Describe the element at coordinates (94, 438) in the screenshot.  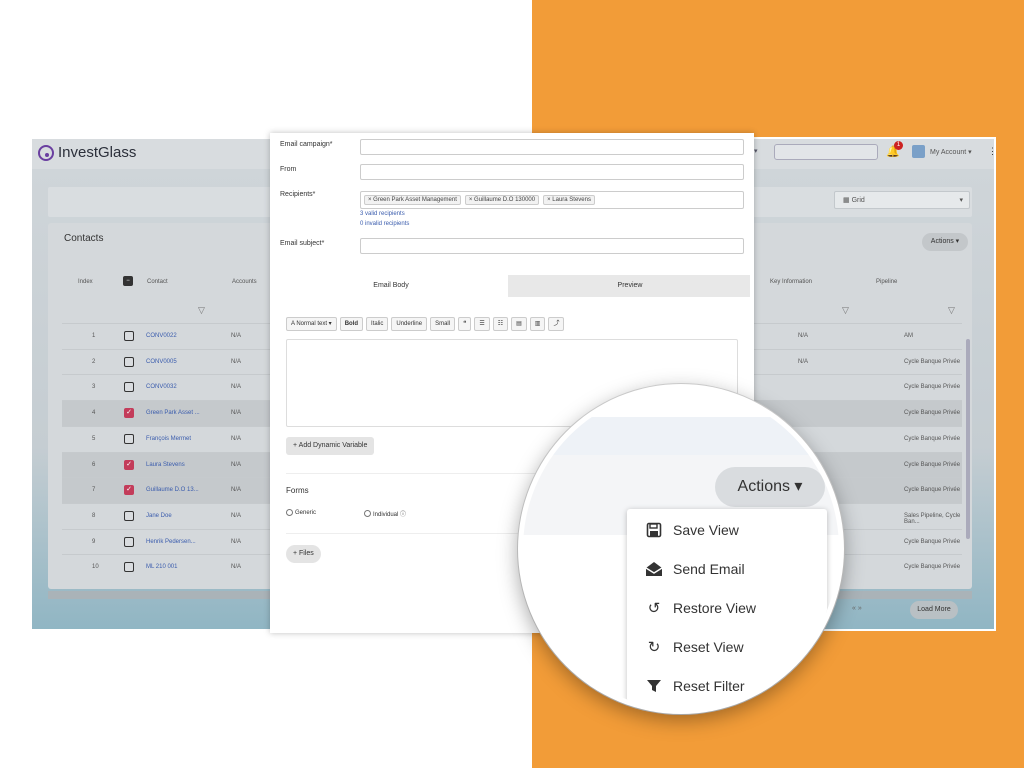
I see `row-index: 5` at that location.